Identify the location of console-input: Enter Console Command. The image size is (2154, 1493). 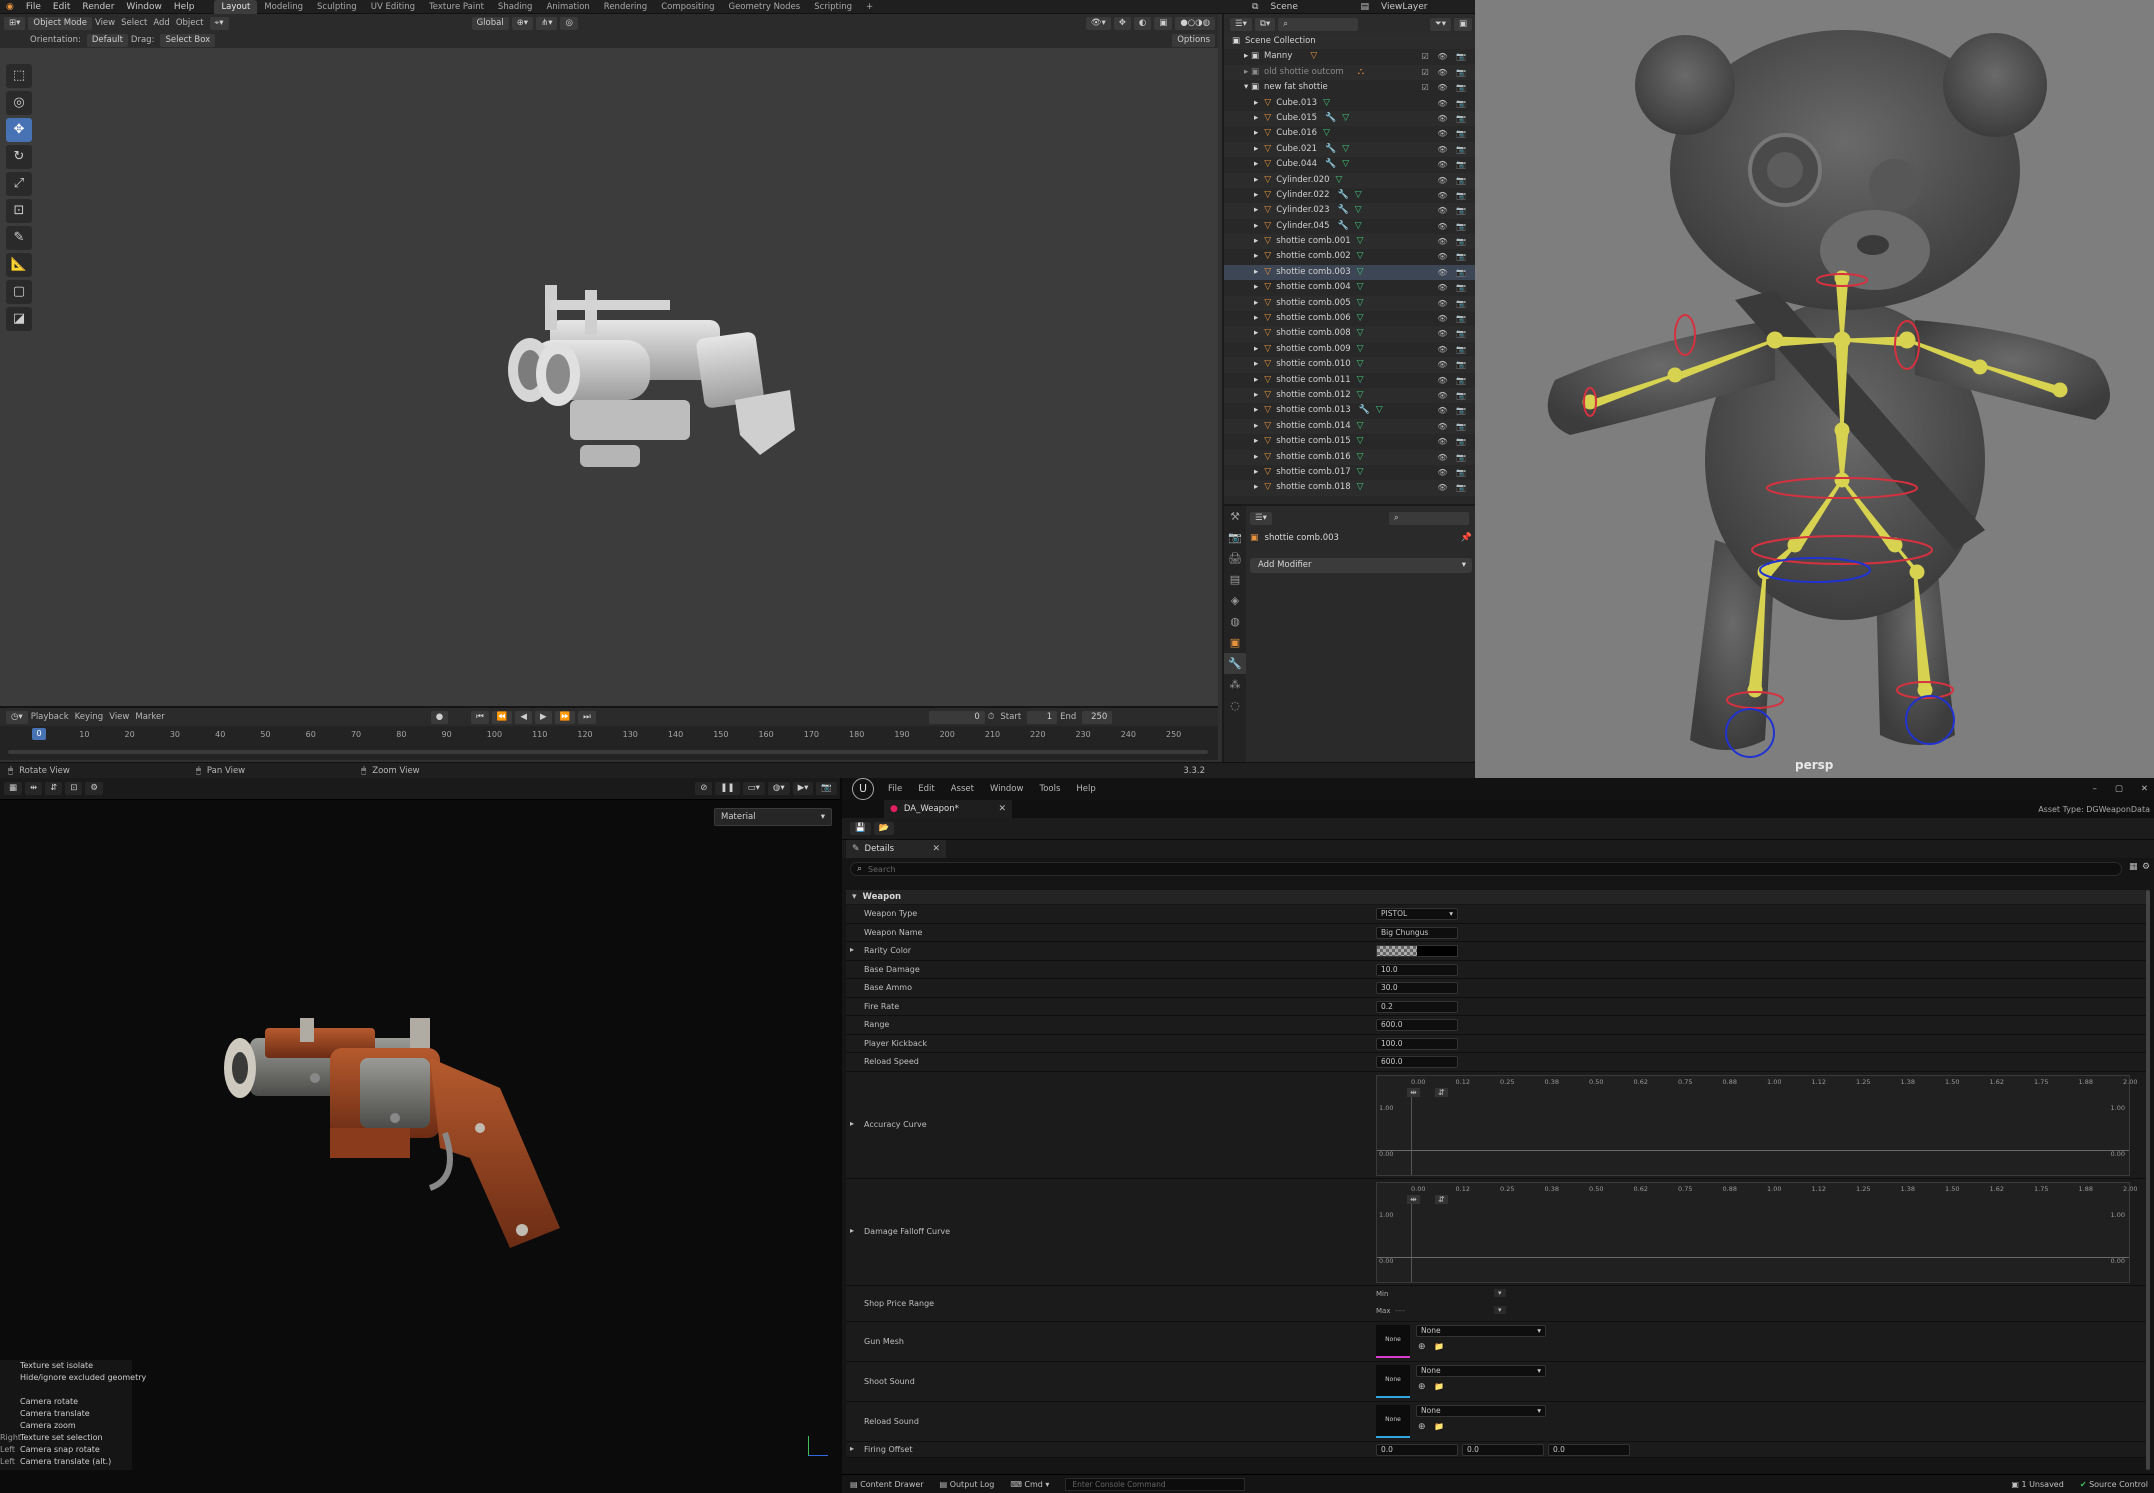
(1155, 1484).